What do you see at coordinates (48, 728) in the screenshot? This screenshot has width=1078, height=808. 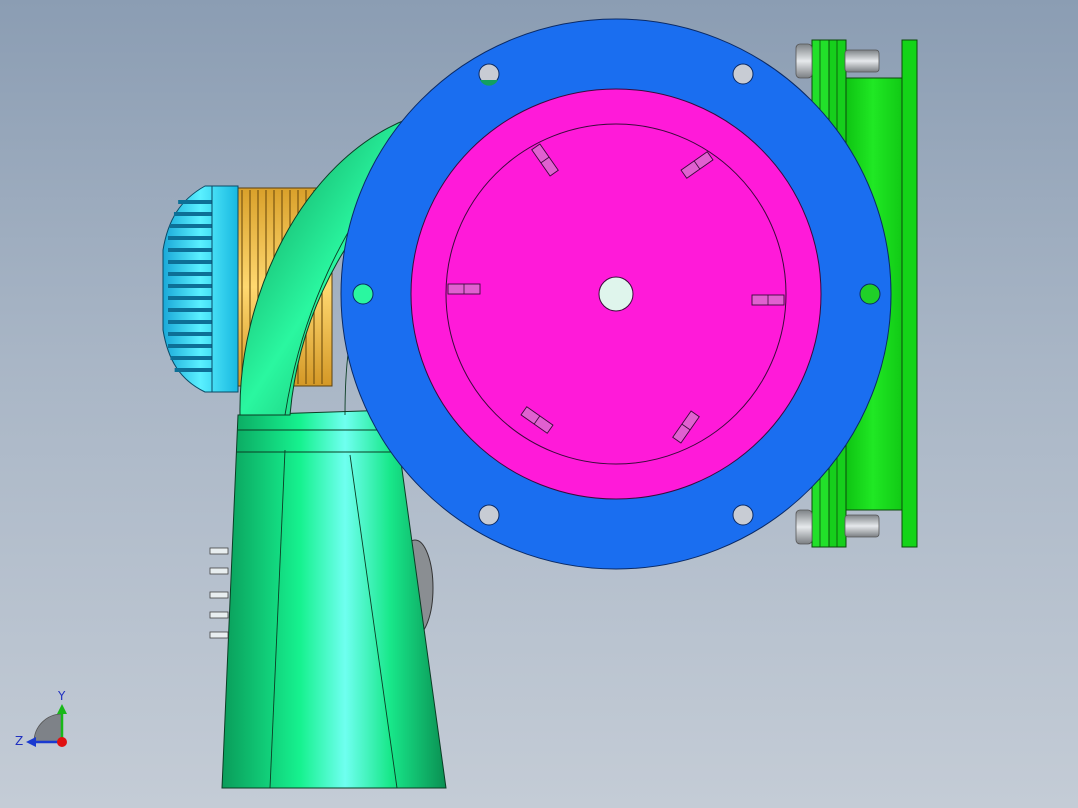 I see `triad-arc` at bounding box center [48, 728].